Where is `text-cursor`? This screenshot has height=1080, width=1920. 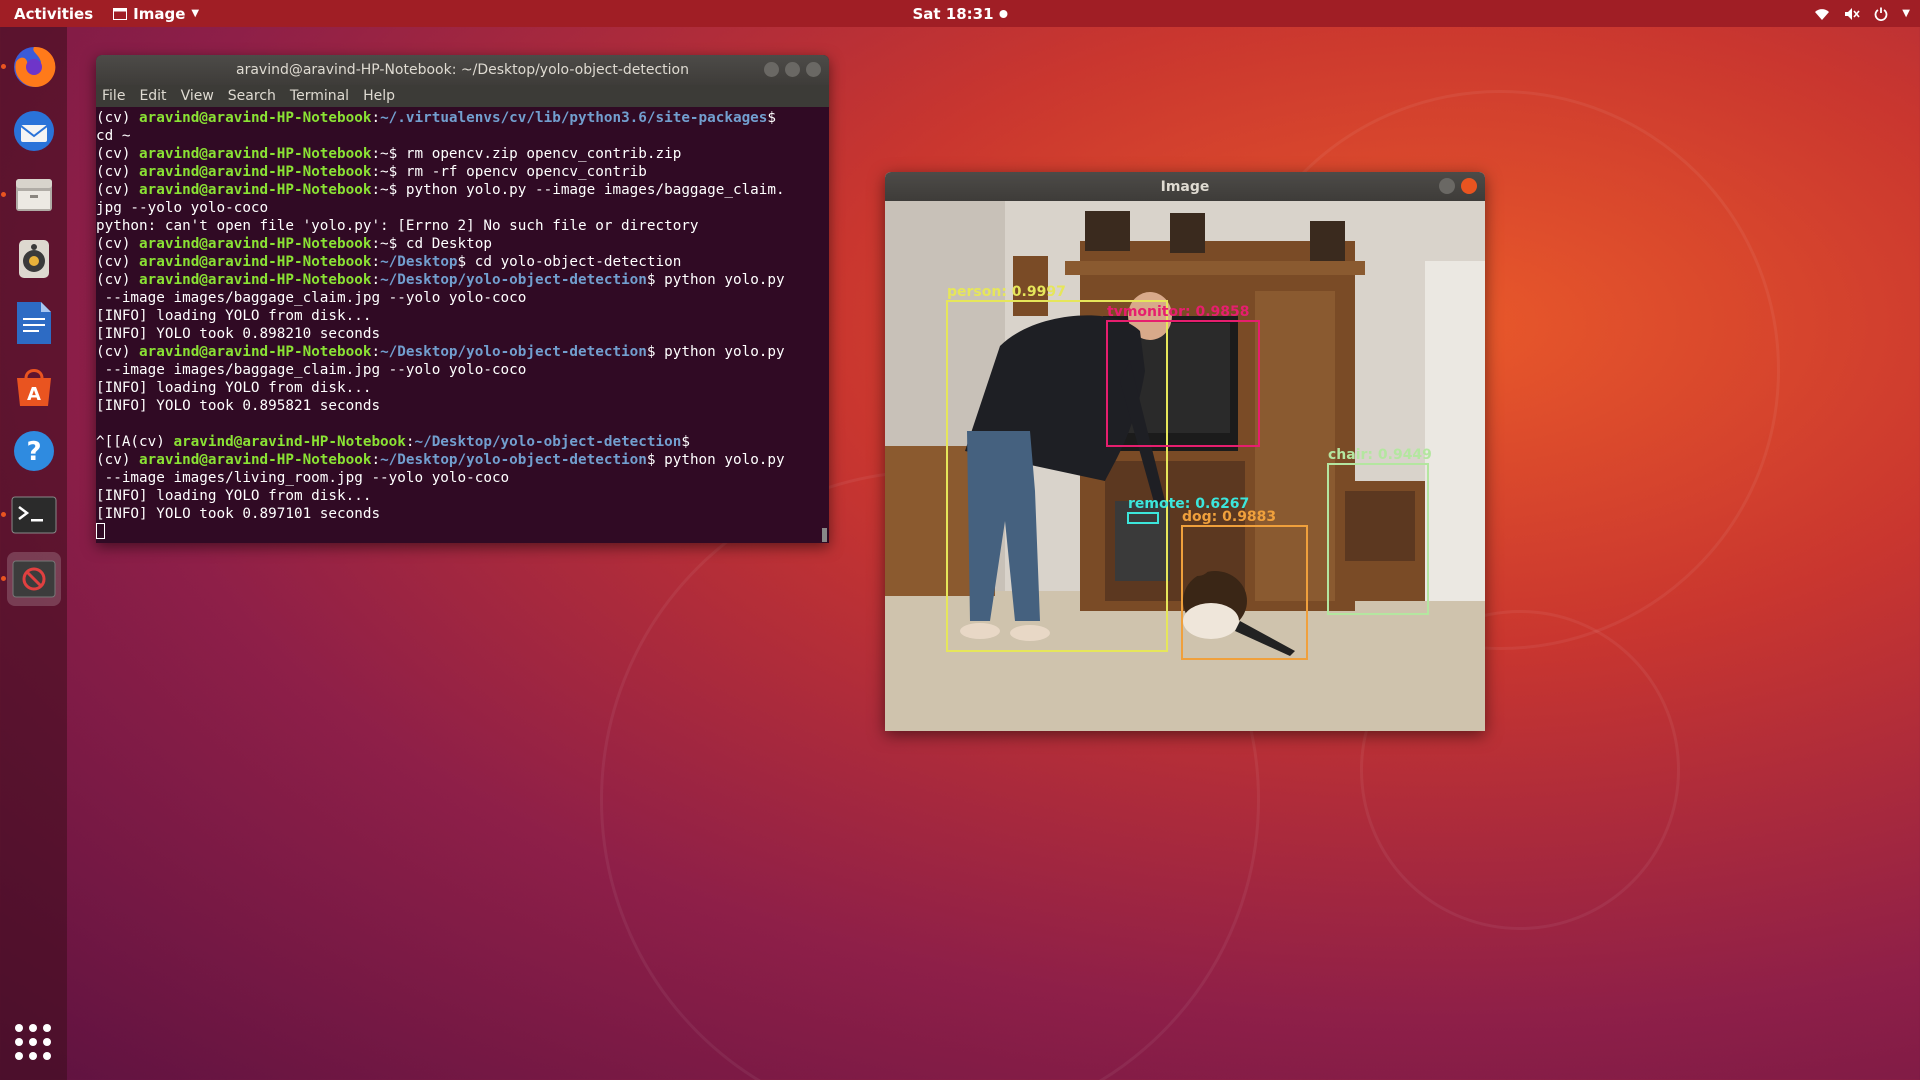 text-cursor is located at coordinates (100, 531).